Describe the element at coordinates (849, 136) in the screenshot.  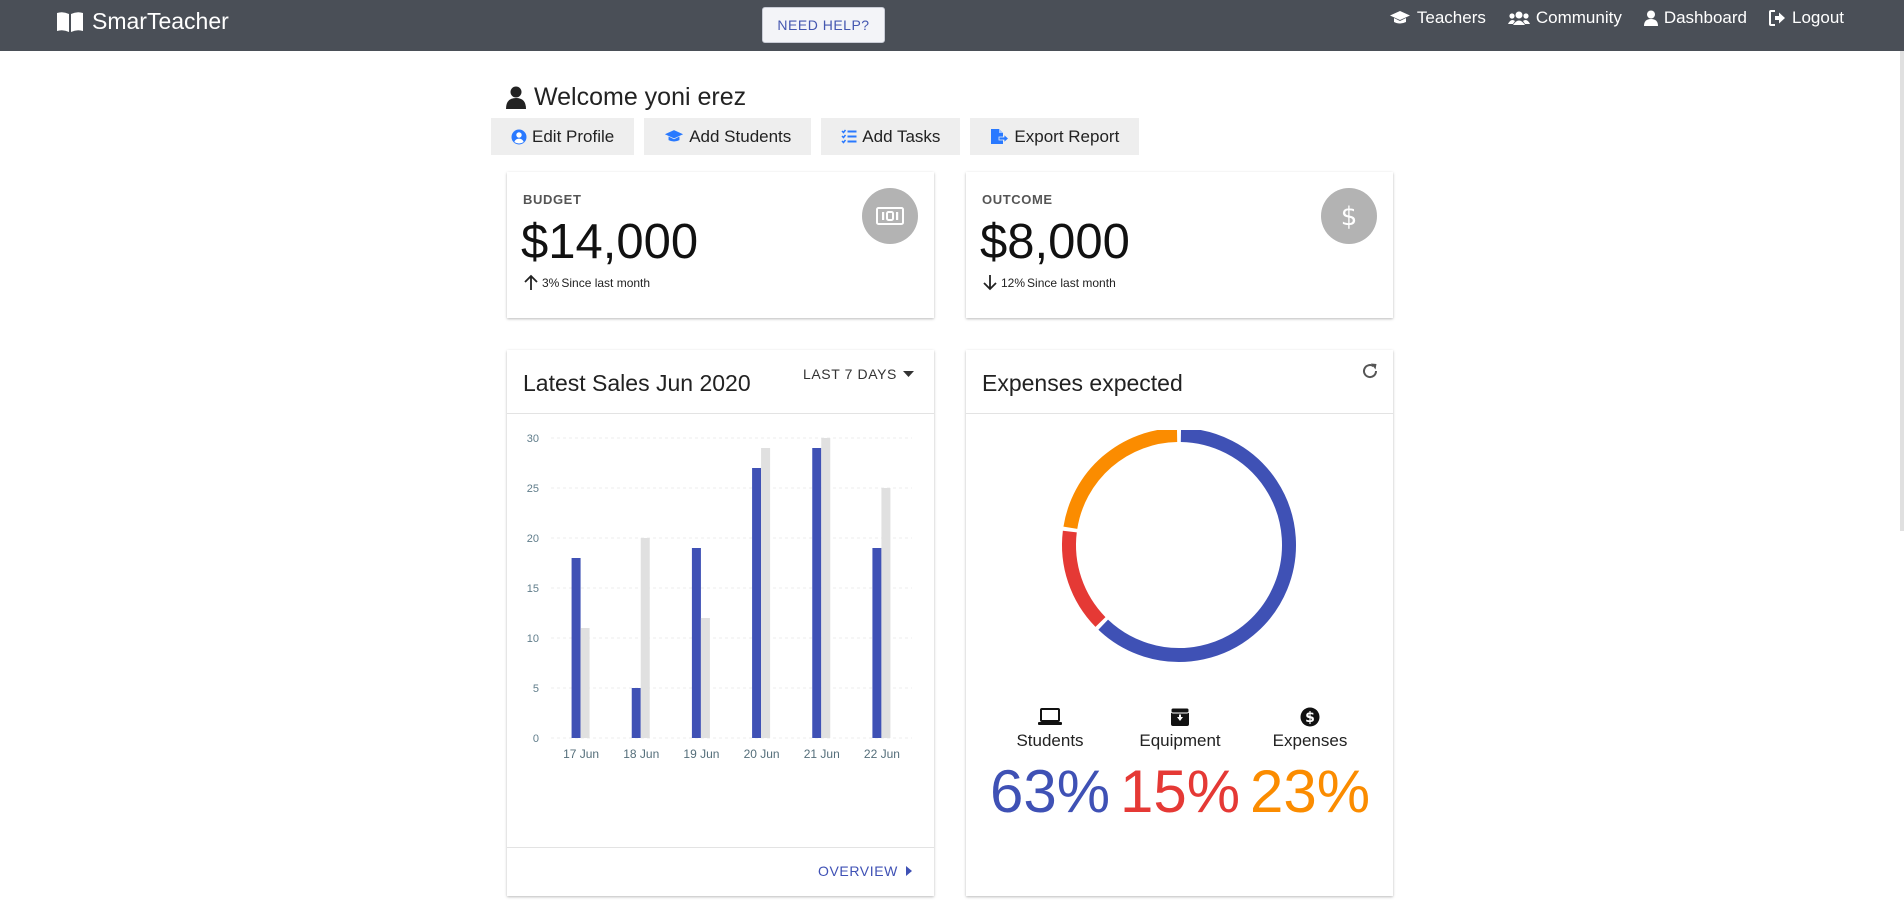
I see `task-list-icon` at that location.